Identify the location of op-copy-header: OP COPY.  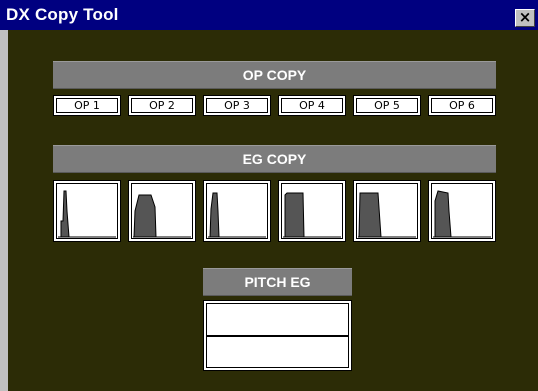
(274, 75).